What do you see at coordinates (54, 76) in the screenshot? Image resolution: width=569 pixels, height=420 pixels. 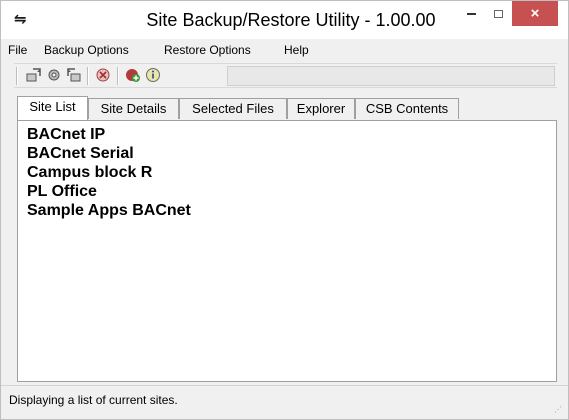 I see `settings-gear-icon` at bounding box center [54, 76].